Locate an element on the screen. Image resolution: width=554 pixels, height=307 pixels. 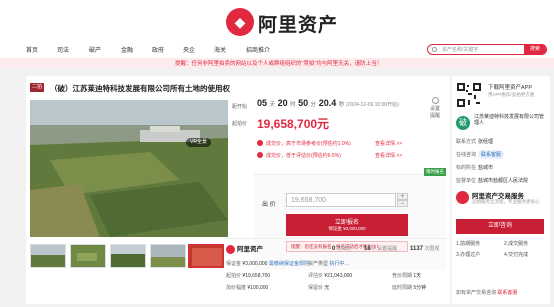
detail-reserve: 保留价 无 is located at coordinates (319, 288).